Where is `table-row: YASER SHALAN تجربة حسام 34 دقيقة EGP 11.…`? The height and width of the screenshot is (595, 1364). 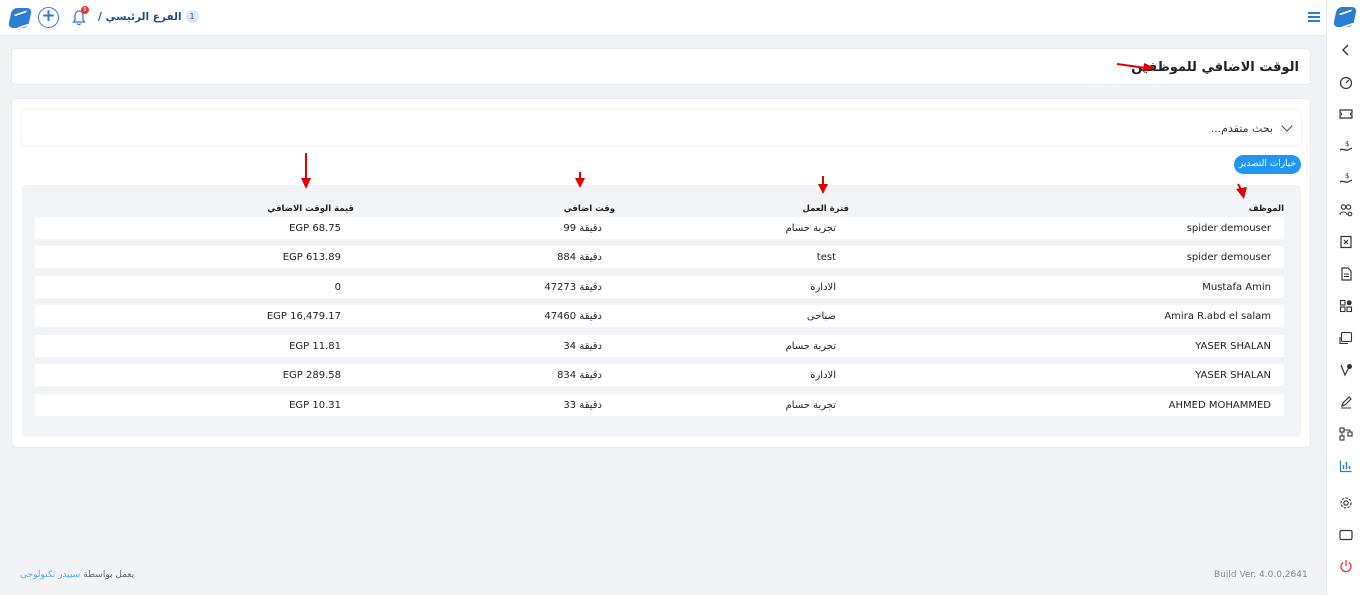
table-row: YASER SHALAN تجربة حسام 34 دقيقة EGP 11.… is located at coordinates (659, 346).